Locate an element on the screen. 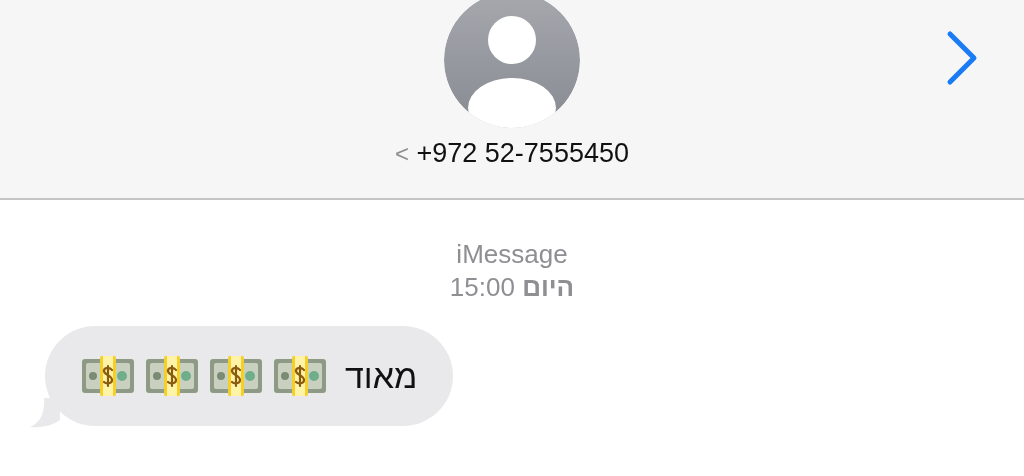 This screenshot has height=476, width=1024. avatar-icon is located at coordinates (512, 64).